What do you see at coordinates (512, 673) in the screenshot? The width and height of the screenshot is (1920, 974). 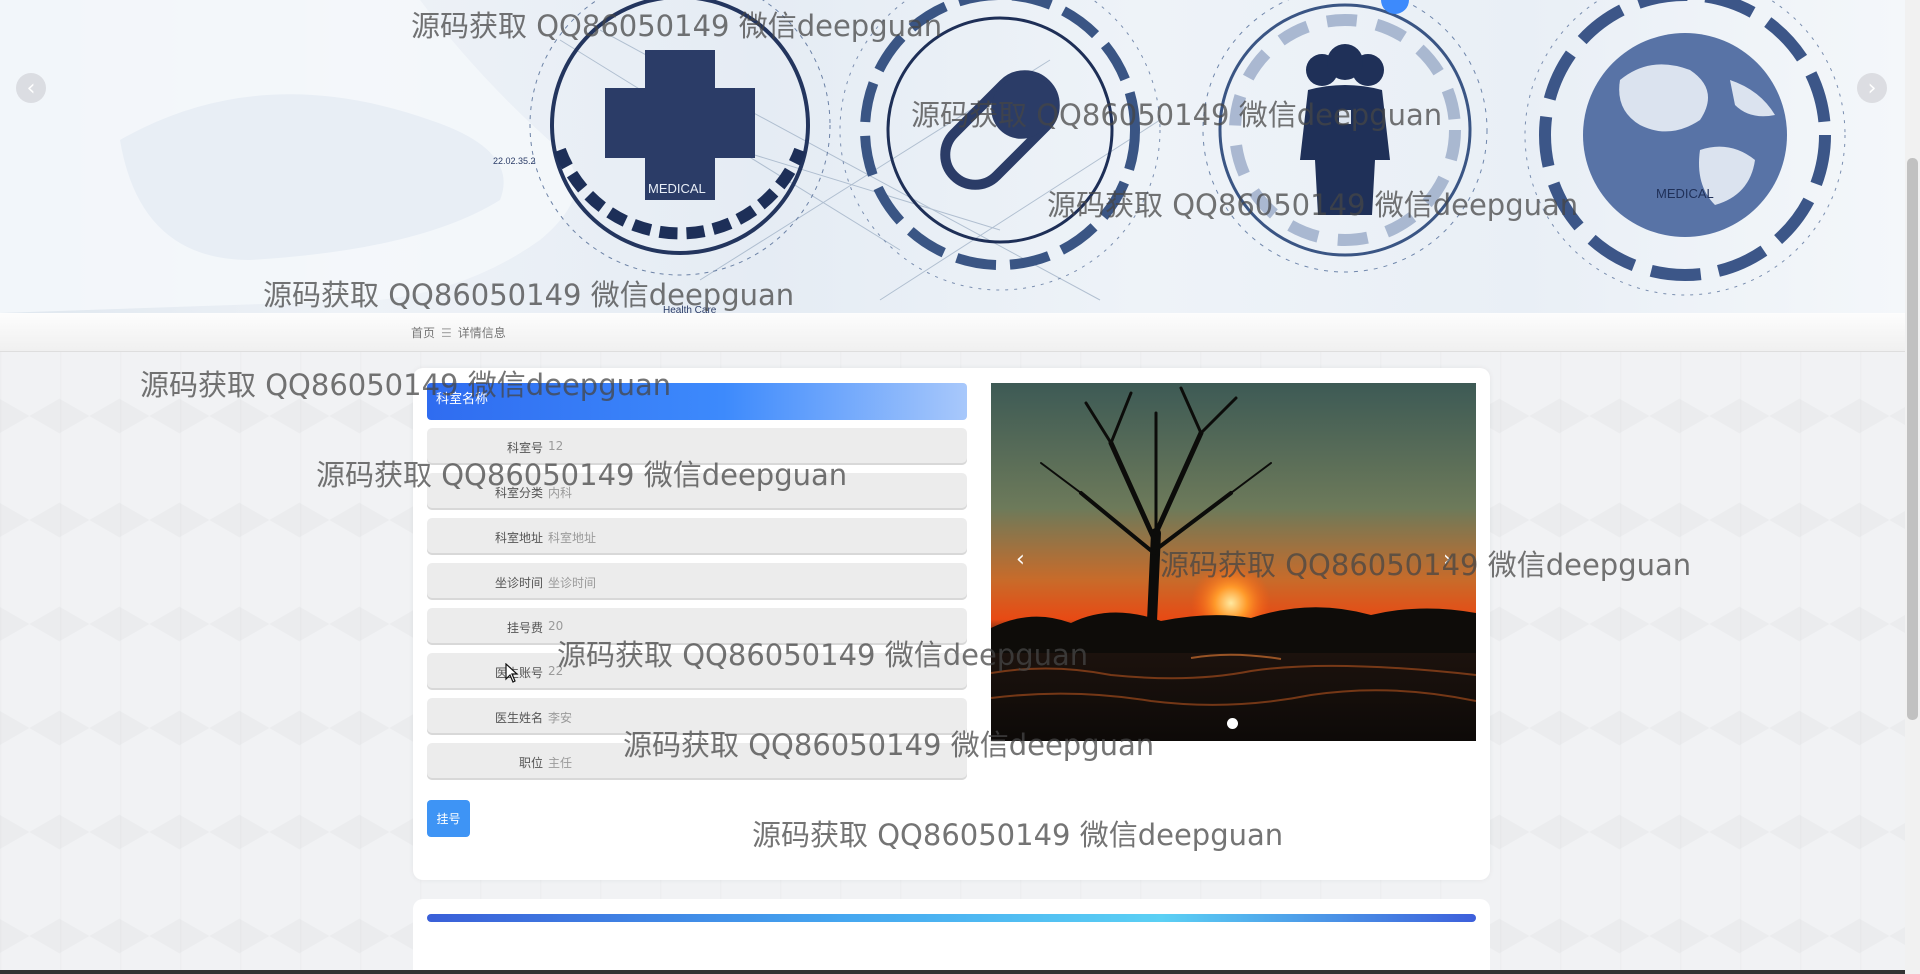 I see `mouse-cursor-icon` at bounding box center [512, 673].